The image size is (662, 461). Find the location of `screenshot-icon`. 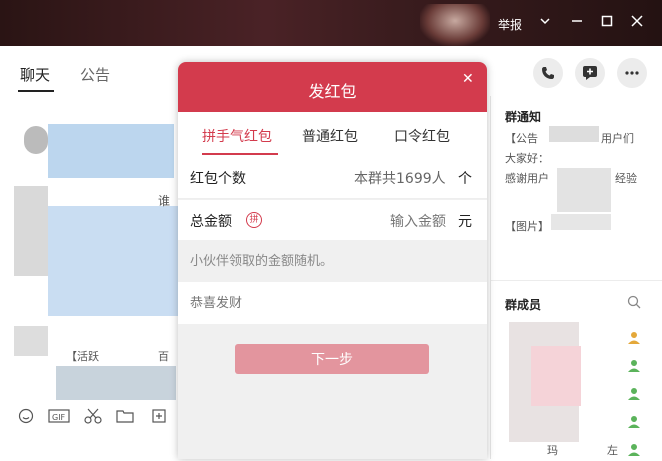

screenshot-icon is located at coordinates (160, 418).